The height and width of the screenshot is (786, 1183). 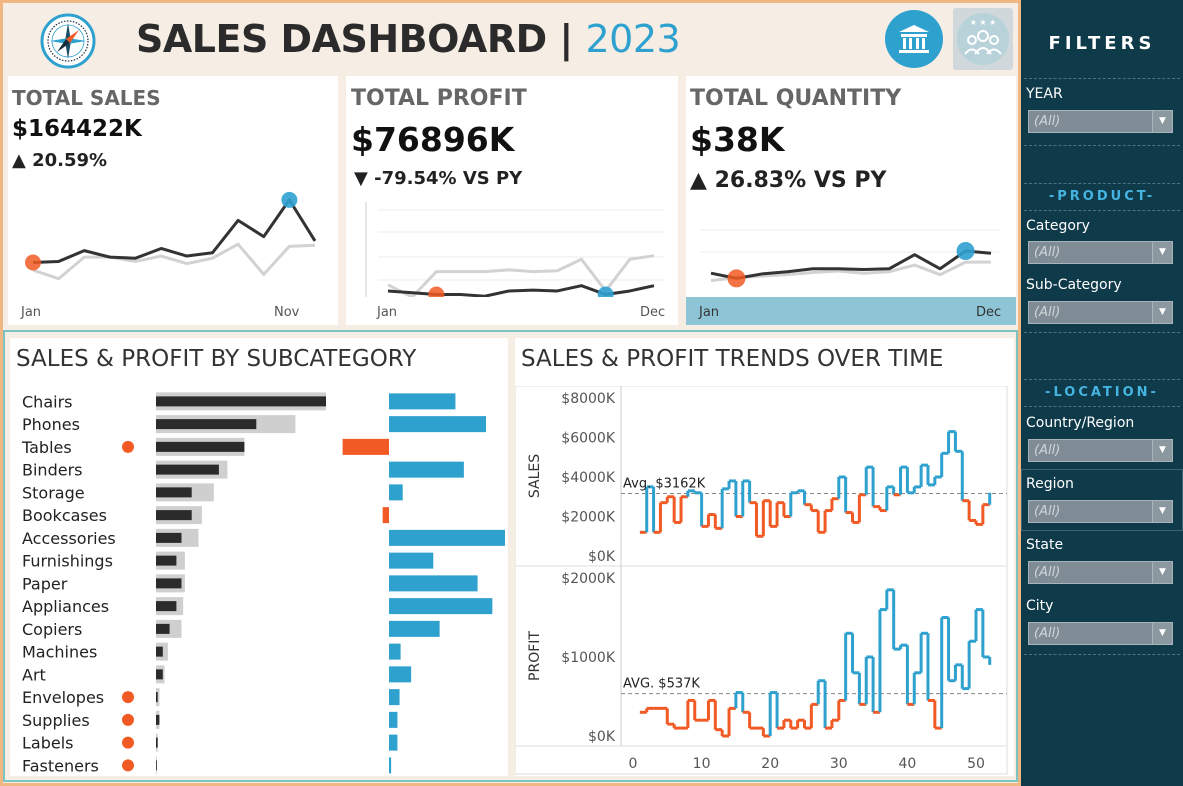 What do you see at coordinates (68, 41) in the screenshot?
I see `compass-logo-icon` at bounding box center [68, 41].